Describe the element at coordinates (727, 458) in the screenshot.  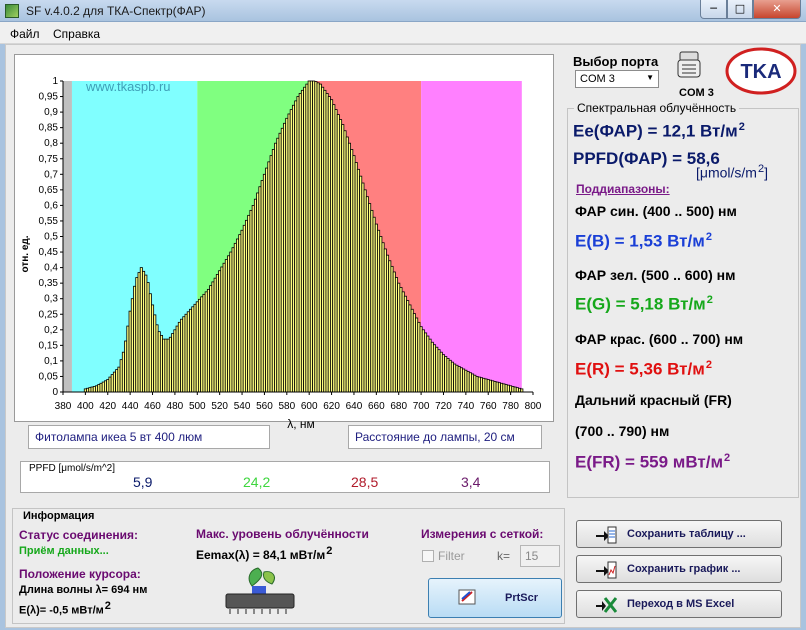
I see `efr-sup: 2` at that location.